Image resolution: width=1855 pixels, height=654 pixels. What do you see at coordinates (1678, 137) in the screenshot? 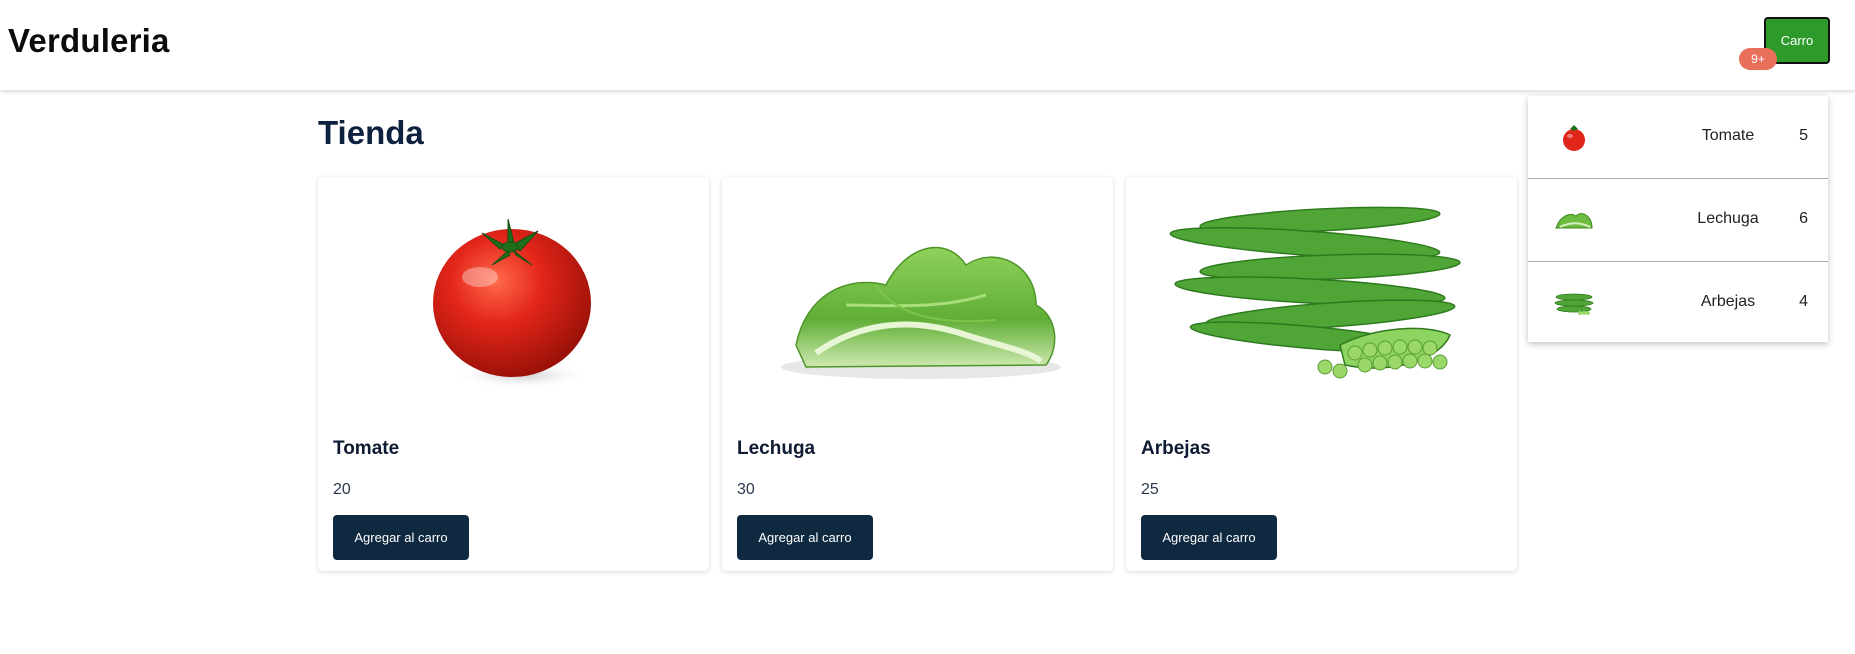
I see `cart-item: Tomate 5` at bounding box center [1678, 137].